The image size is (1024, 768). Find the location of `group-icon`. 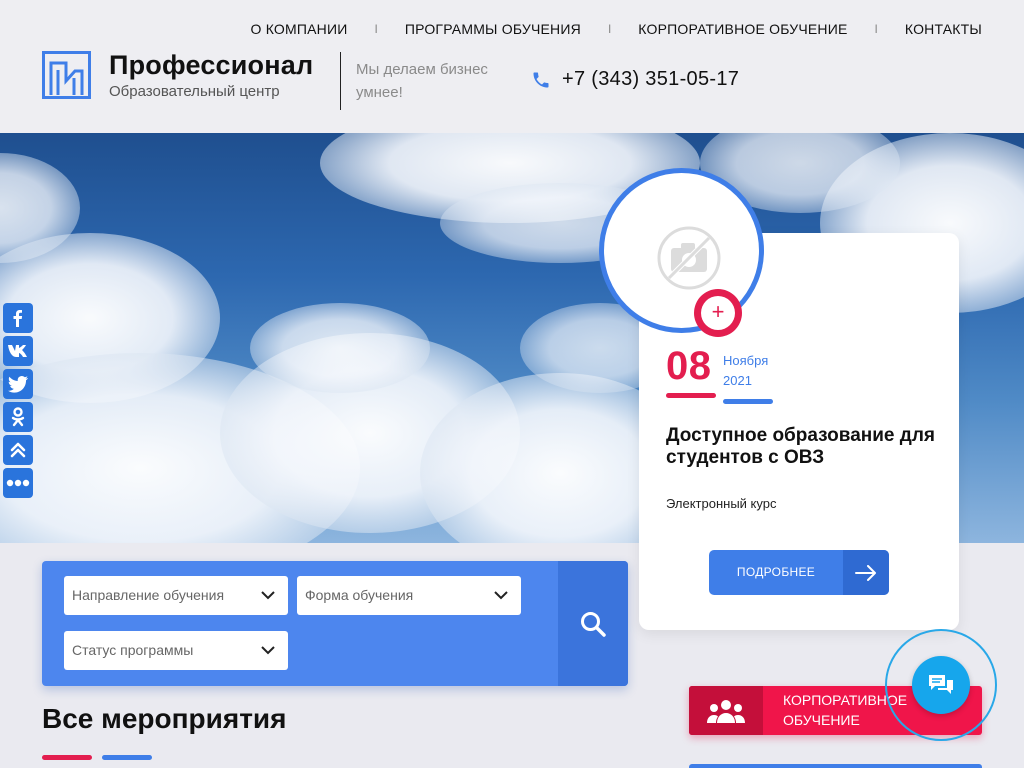

group-icon is located at coordinates (726, 710).